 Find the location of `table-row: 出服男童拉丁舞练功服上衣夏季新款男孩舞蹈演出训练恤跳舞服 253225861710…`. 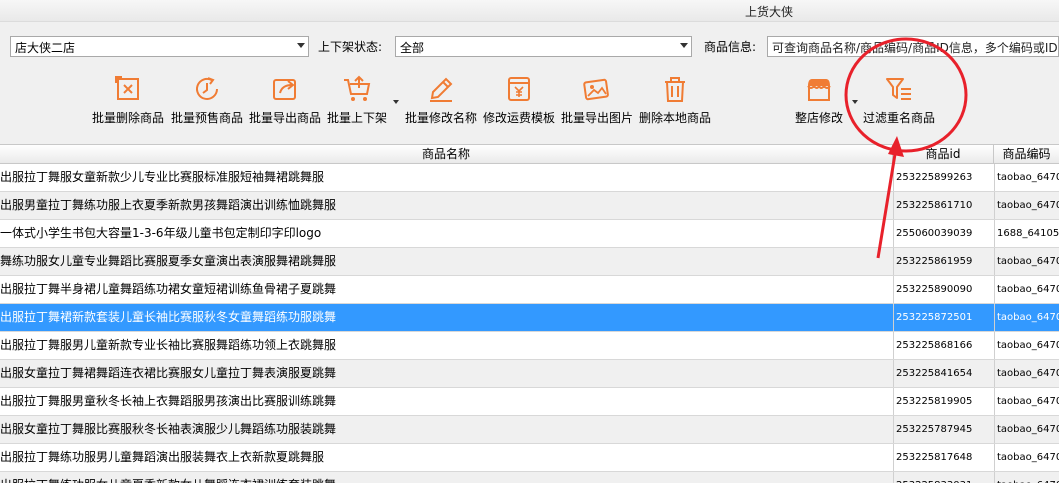

table-row: 出服男童拉丁舞练功服上衣夏季新款男孩舞蹈演出训练恤跳舞服 253225861710… is located at coordinates (529, 206).